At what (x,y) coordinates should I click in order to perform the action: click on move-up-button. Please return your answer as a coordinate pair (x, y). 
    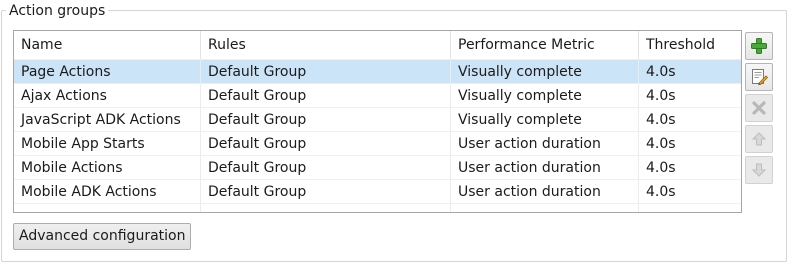
    Looking at the image, I should click on (759, 139).